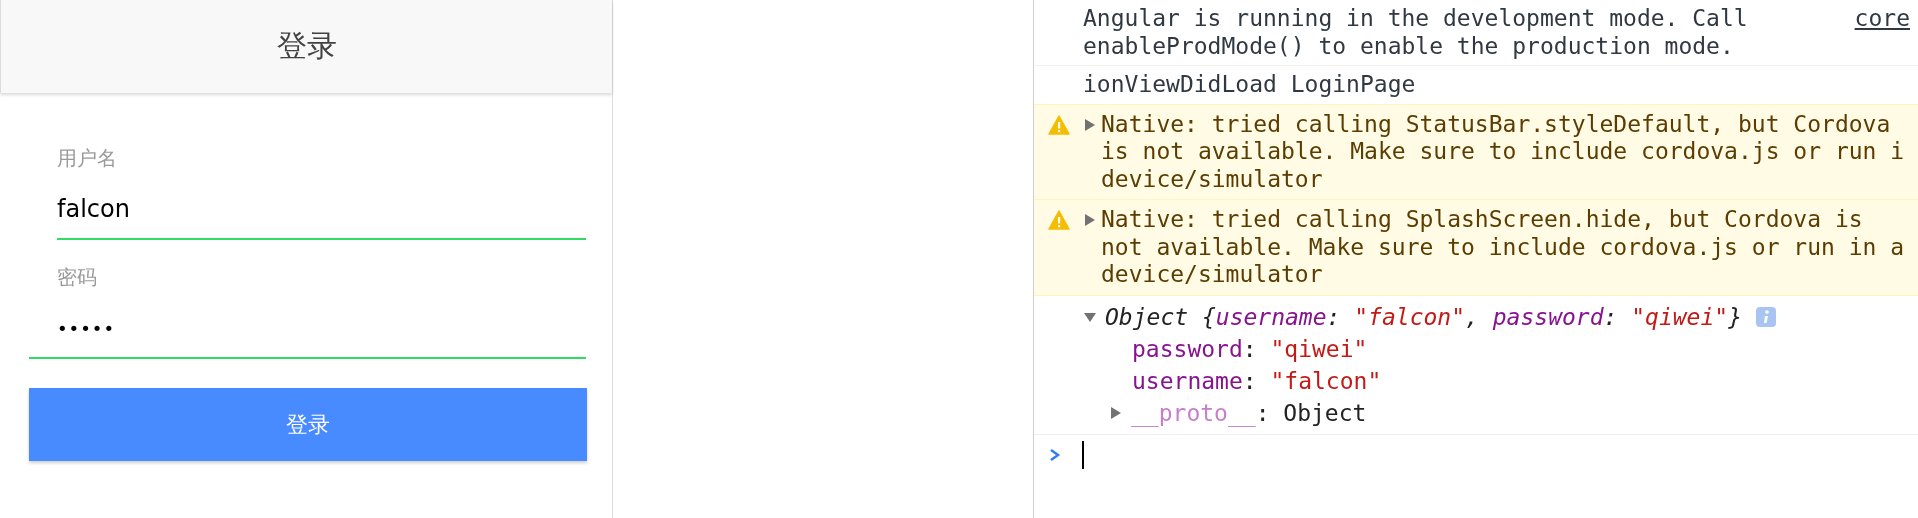  I want to click on object-property: password: "qiwei", so click(1250, 349).